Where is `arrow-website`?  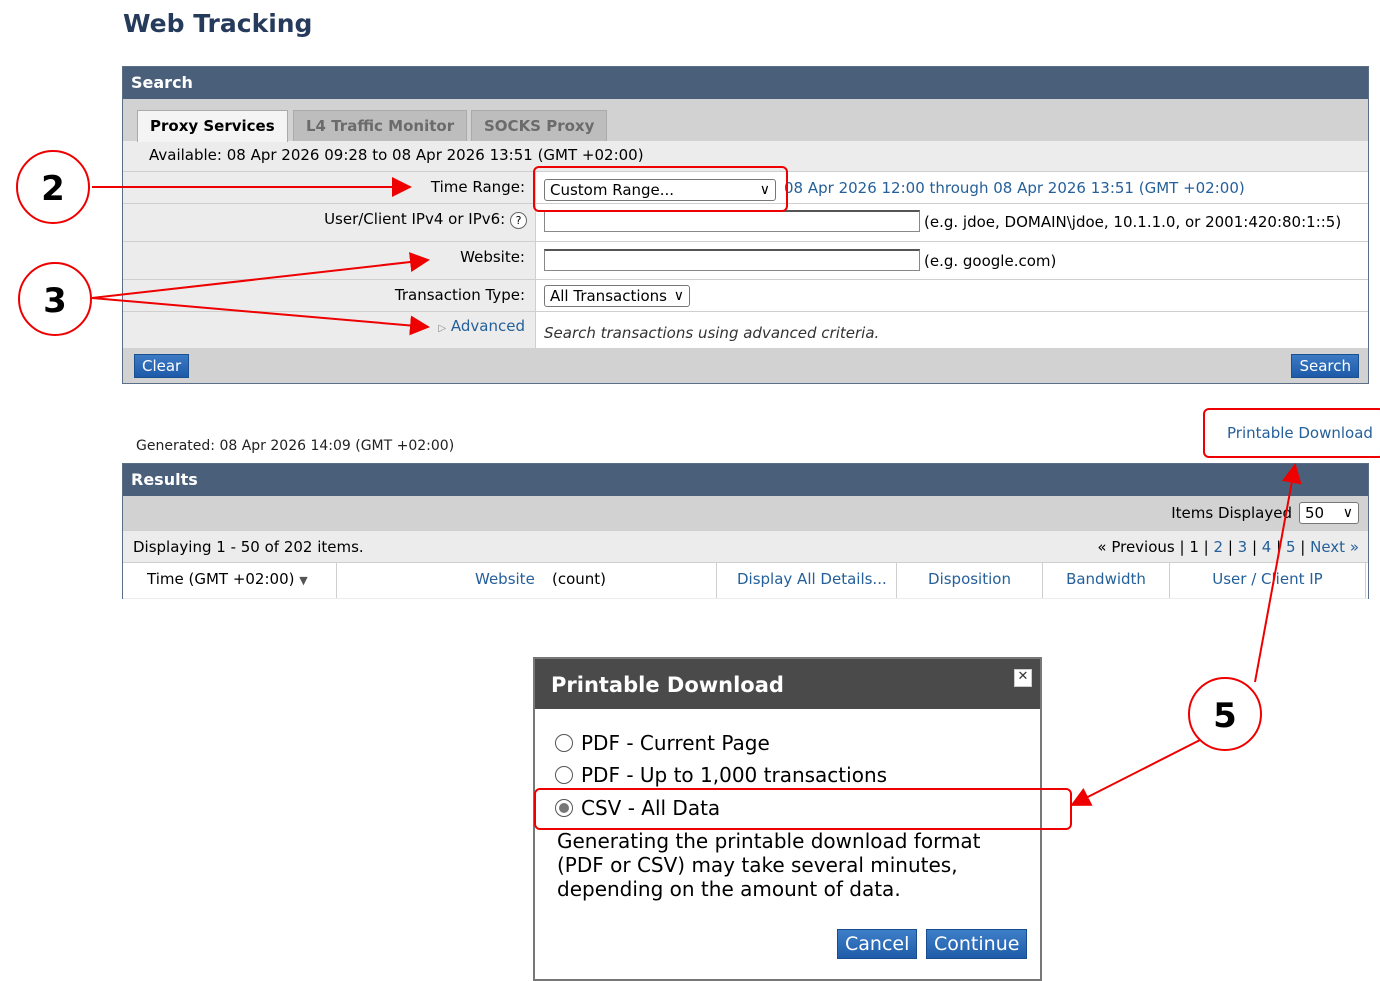 arrow-website is located at coordinates (260, 275).